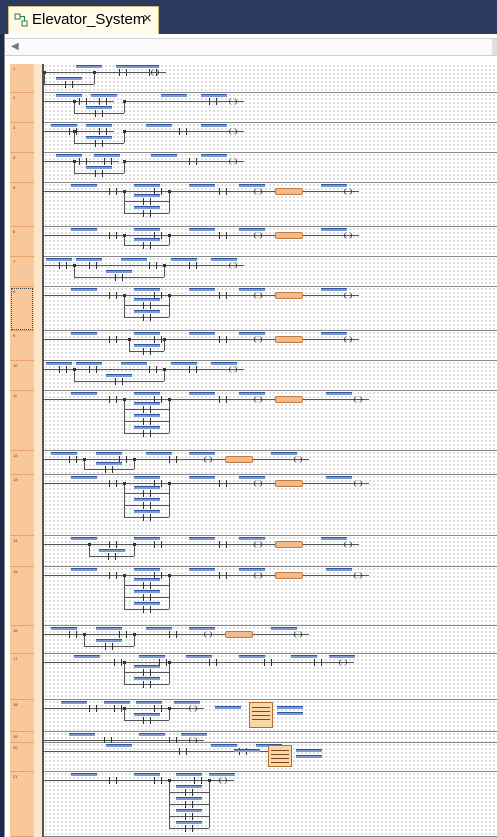  I want to click on ladder-rung: 5, so click(253, 205).